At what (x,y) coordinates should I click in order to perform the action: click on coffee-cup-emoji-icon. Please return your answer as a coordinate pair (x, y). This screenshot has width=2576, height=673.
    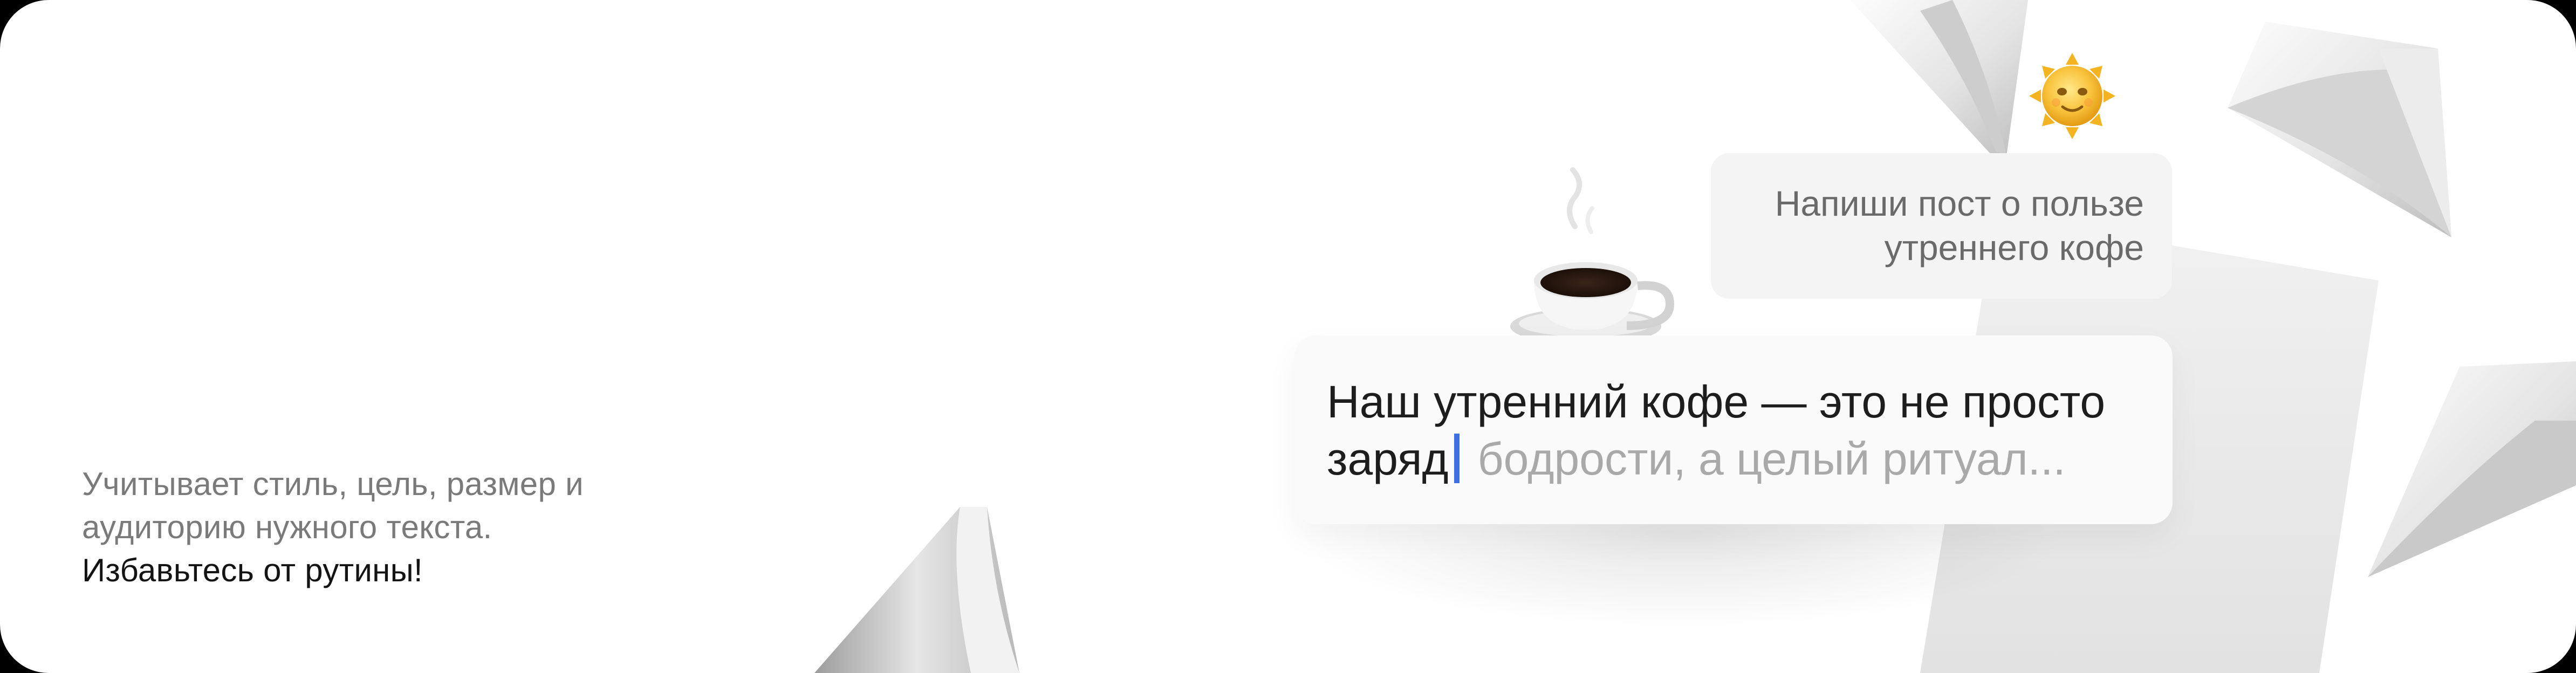
    Looking at the image, I should click on (1593, 256).